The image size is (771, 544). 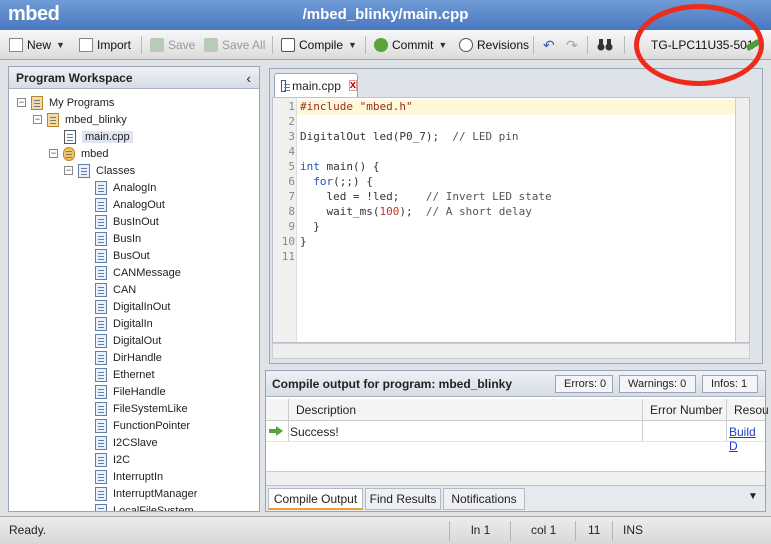 What do you see at coordinates (605, 45) in the screenshot?
I see `binoculars-icon` at bounding box center [605, 45].